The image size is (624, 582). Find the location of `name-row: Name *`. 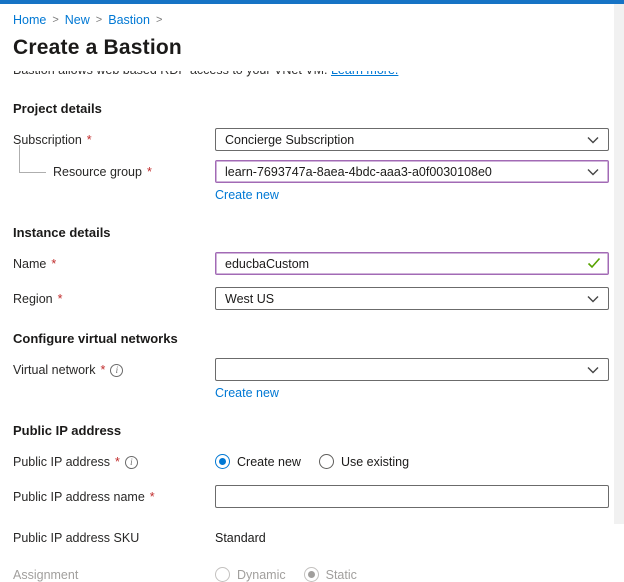

name-row: Name * is located at coordinates (313, 263).